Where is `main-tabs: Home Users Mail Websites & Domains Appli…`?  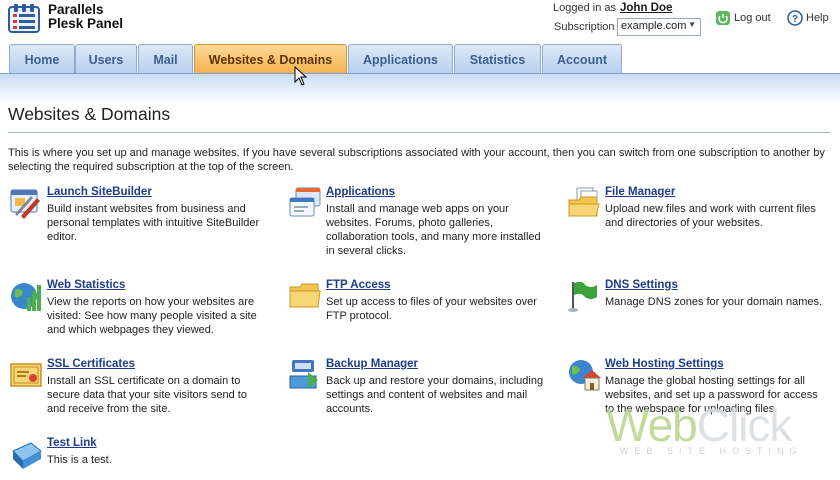
main-tabs: Home Users Mail Websites & Domains Appli… is located at coordinates (420, 59).